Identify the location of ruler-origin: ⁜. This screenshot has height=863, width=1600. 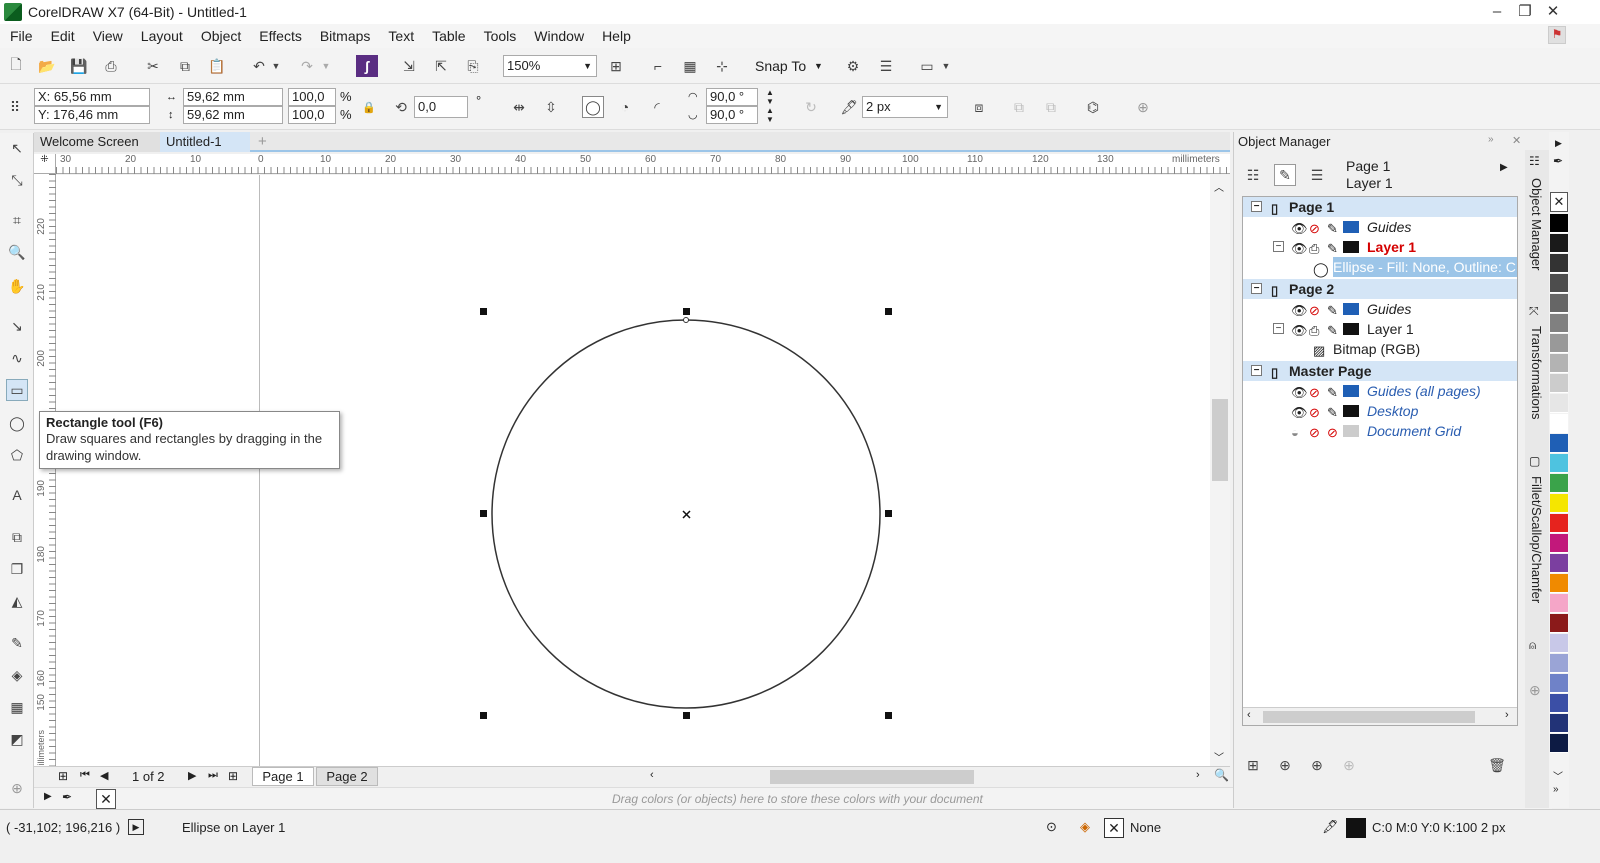
(45, 164).